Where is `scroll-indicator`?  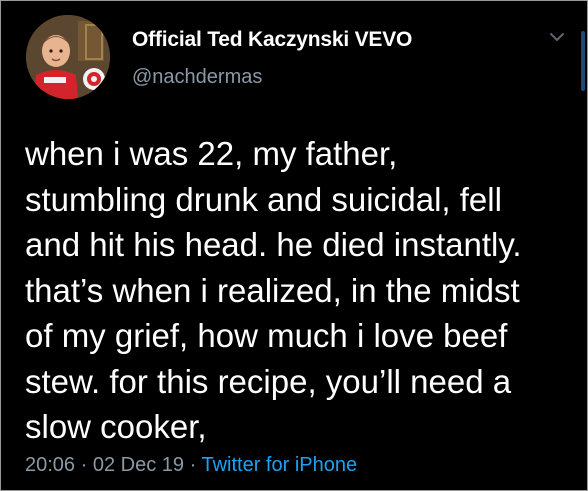
scroll-indicator is located at coordinates (583, 61).